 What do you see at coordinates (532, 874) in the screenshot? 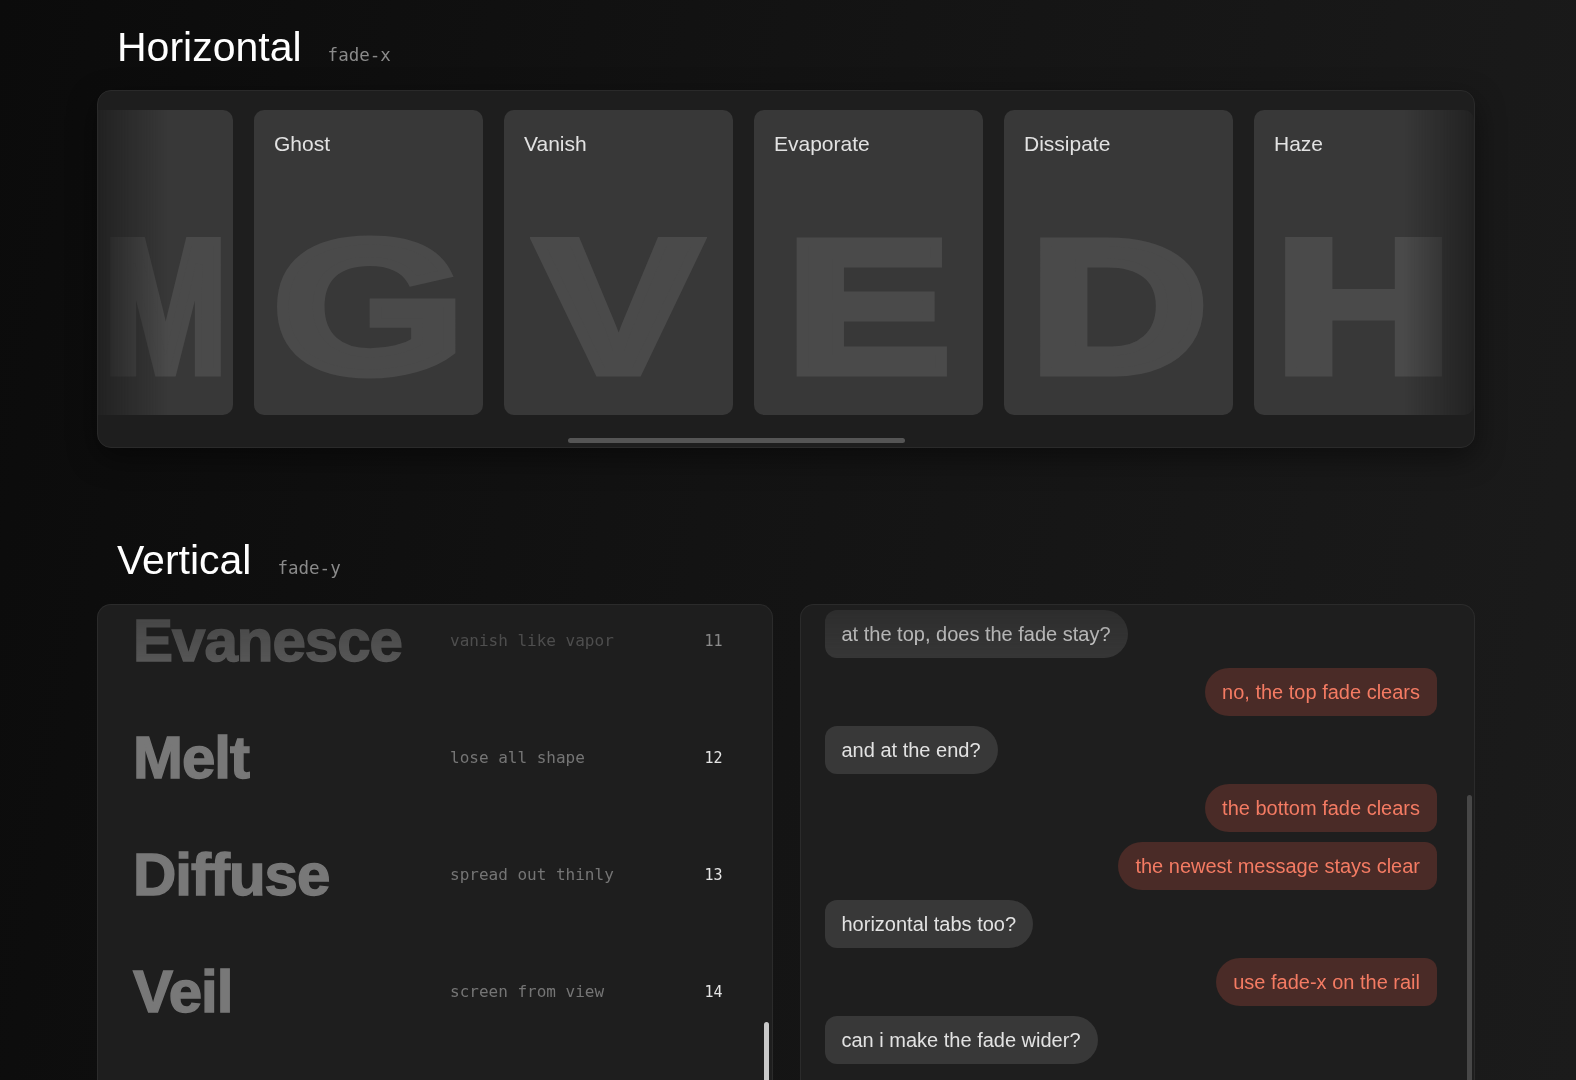
I see `word-description: spread out thinly` at bounding box center [532, 874].